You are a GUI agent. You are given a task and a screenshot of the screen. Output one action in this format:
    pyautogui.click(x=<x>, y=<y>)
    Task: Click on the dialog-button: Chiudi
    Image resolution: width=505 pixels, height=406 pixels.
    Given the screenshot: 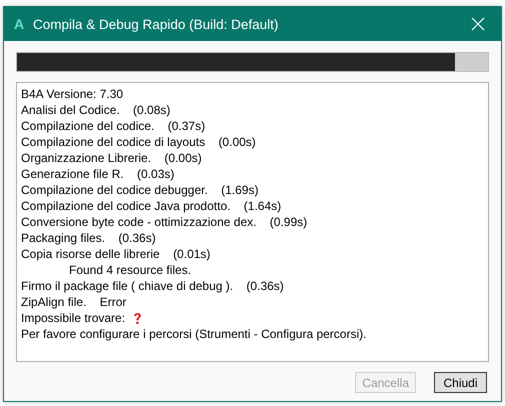 What is the action you would take?
    pyautogui.click(x=460, y=382)
    